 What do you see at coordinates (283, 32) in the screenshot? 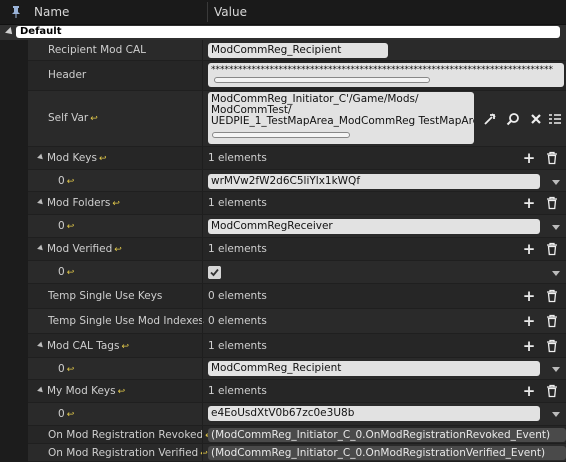
I see `category-default: Default` at bounding box center [283, 32].